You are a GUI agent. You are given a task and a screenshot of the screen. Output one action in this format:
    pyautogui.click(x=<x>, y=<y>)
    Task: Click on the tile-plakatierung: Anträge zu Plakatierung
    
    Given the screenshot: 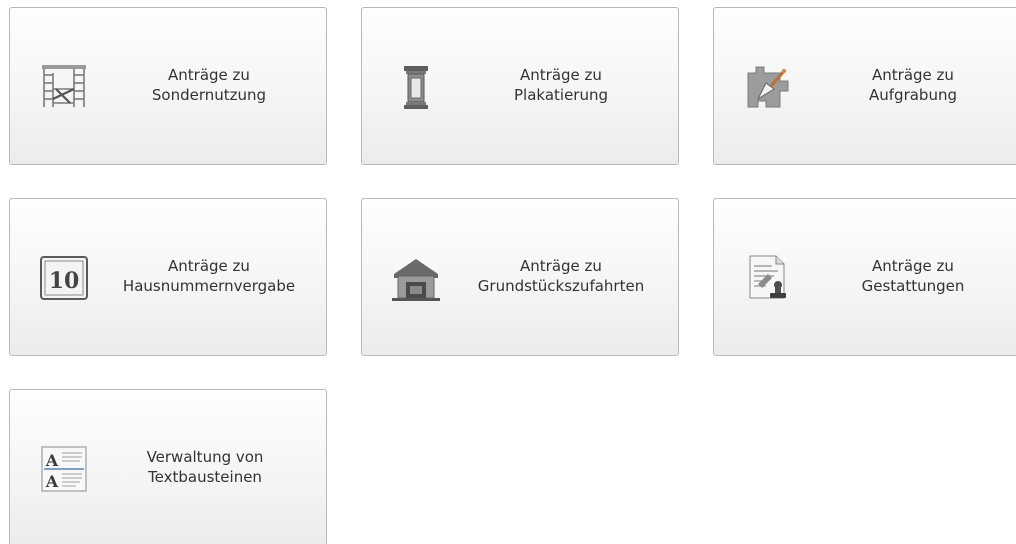 What is the action you would take?
    pyautogui.click(x=520, y=86)
    